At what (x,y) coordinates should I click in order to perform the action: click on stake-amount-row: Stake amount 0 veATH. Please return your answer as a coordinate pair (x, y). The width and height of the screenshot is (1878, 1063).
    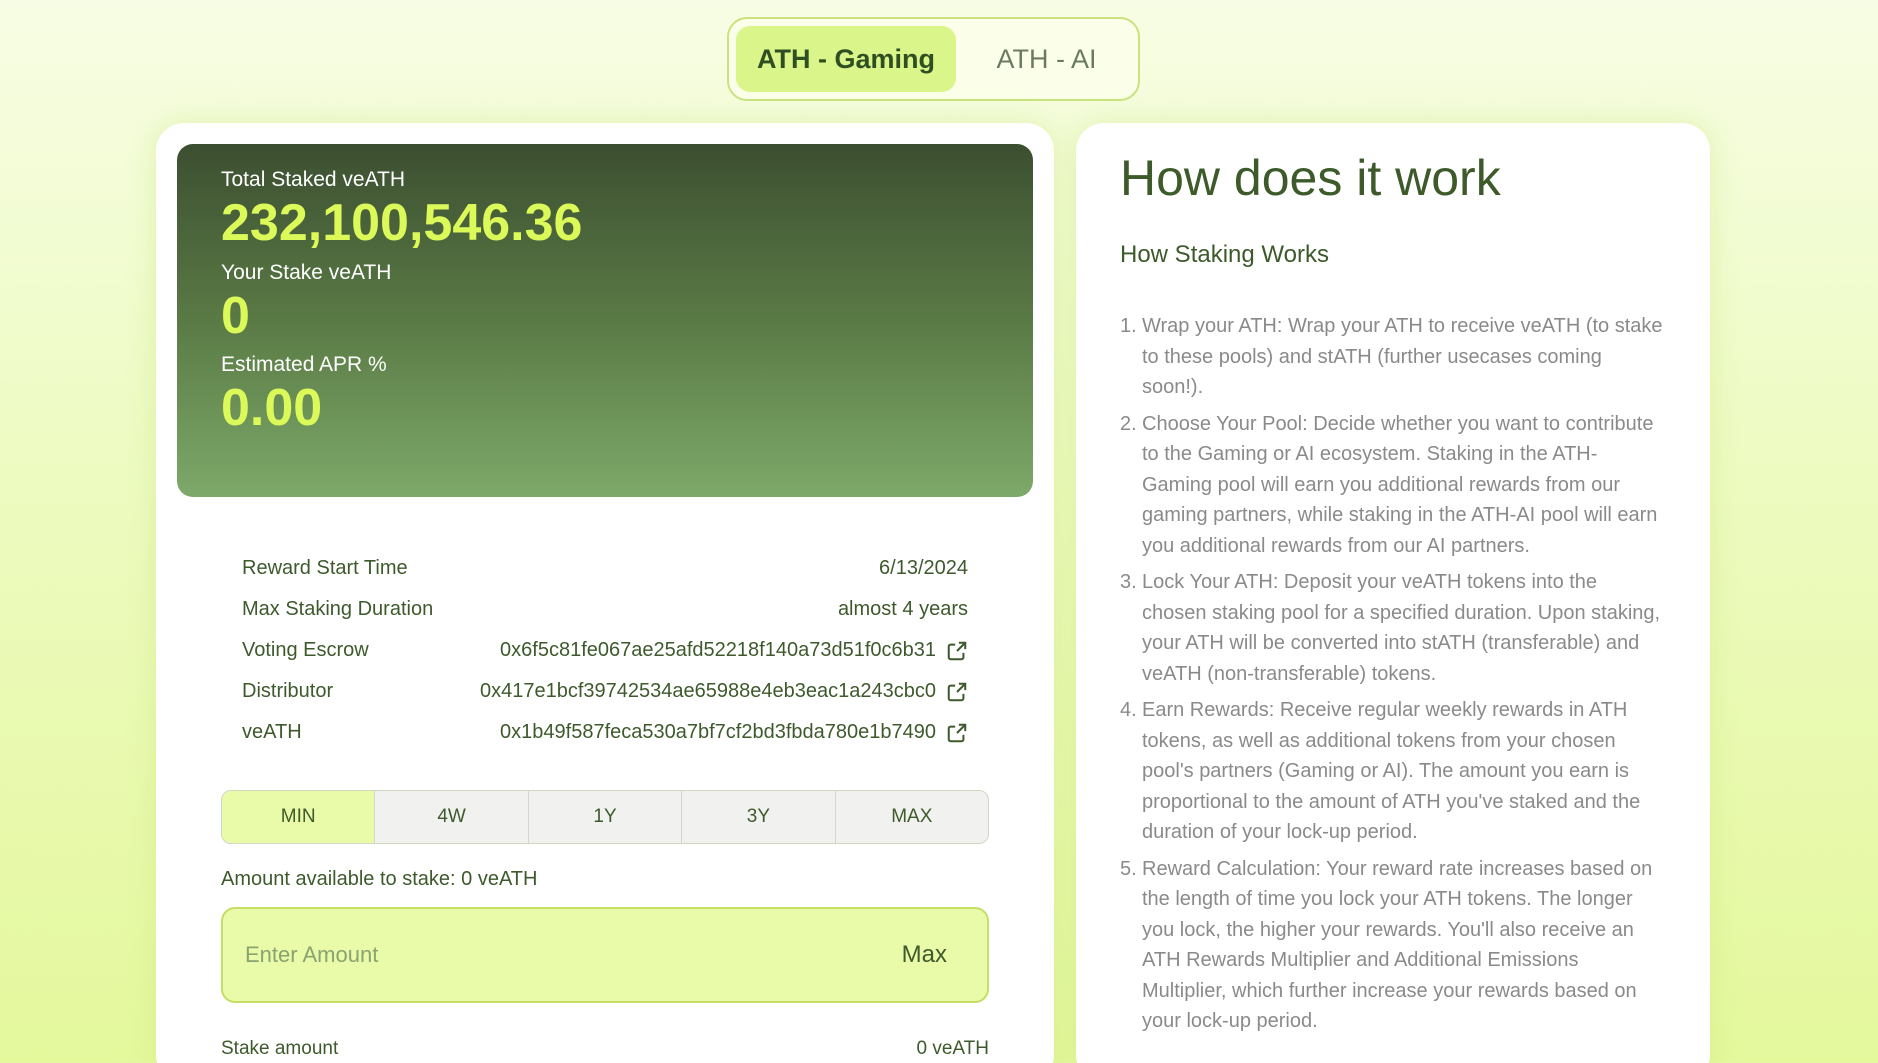
    Looking at the image, I should click on (605, 1049).